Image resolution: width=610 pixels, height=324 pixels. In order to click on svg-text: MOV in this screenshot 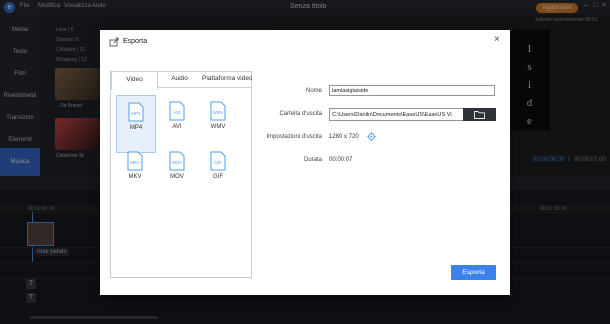, I will do `click(177, 162)`.